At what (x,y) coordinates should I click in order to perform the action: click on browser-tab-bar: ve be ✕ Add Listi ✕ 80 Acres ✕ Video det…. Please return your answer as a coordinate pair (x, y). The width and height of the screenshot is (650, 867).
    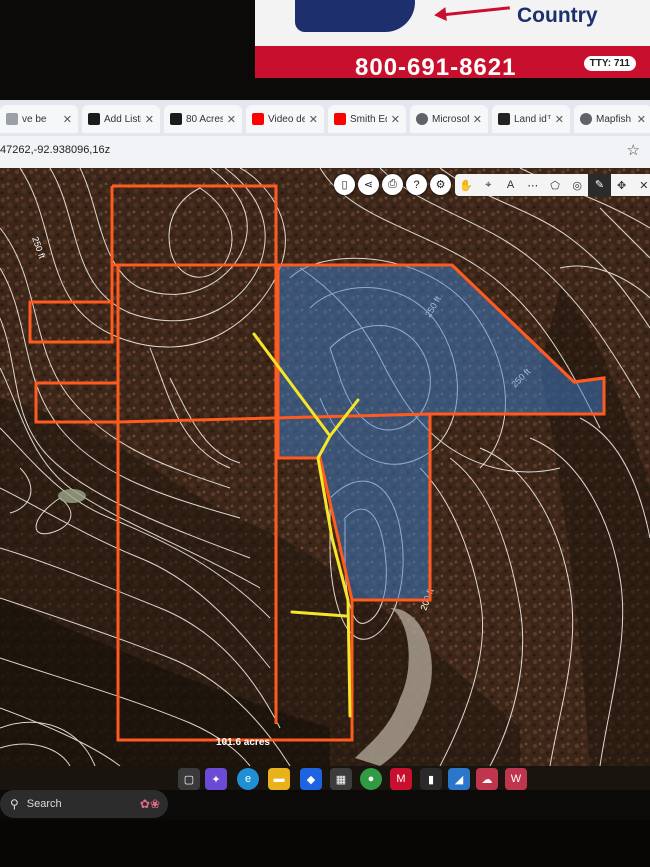
    Looking at the image, I should click on (325, 118).